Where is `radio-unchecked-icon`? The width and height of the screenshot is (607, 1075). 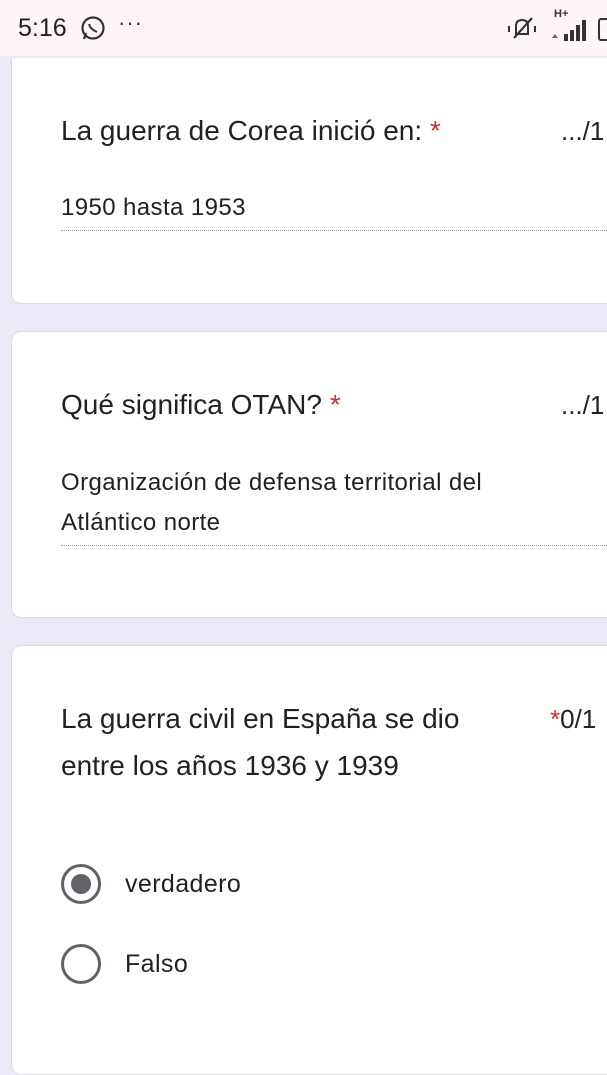 radio-unchecked-icon is located at coordinates (81, 964).